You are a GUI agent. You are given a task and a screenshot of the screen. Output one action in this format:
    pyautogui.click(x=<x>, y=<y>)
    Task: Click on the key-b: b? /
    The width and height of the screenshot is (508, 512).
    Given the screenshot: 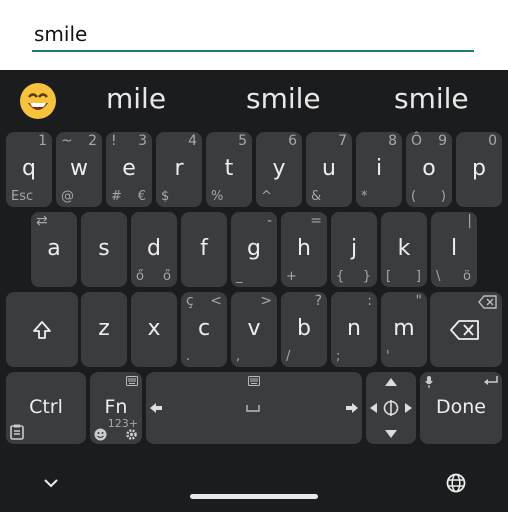 What is the action you would take?
    pyautogui.click(x=304, y=329)
    